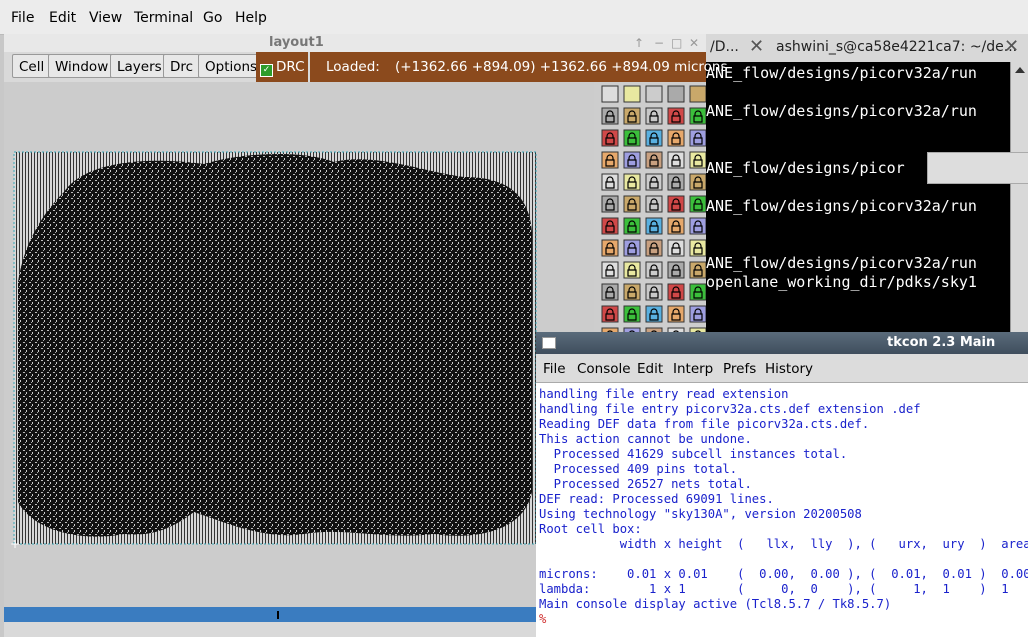  I want to click on layer-palette, so click(650, 223).